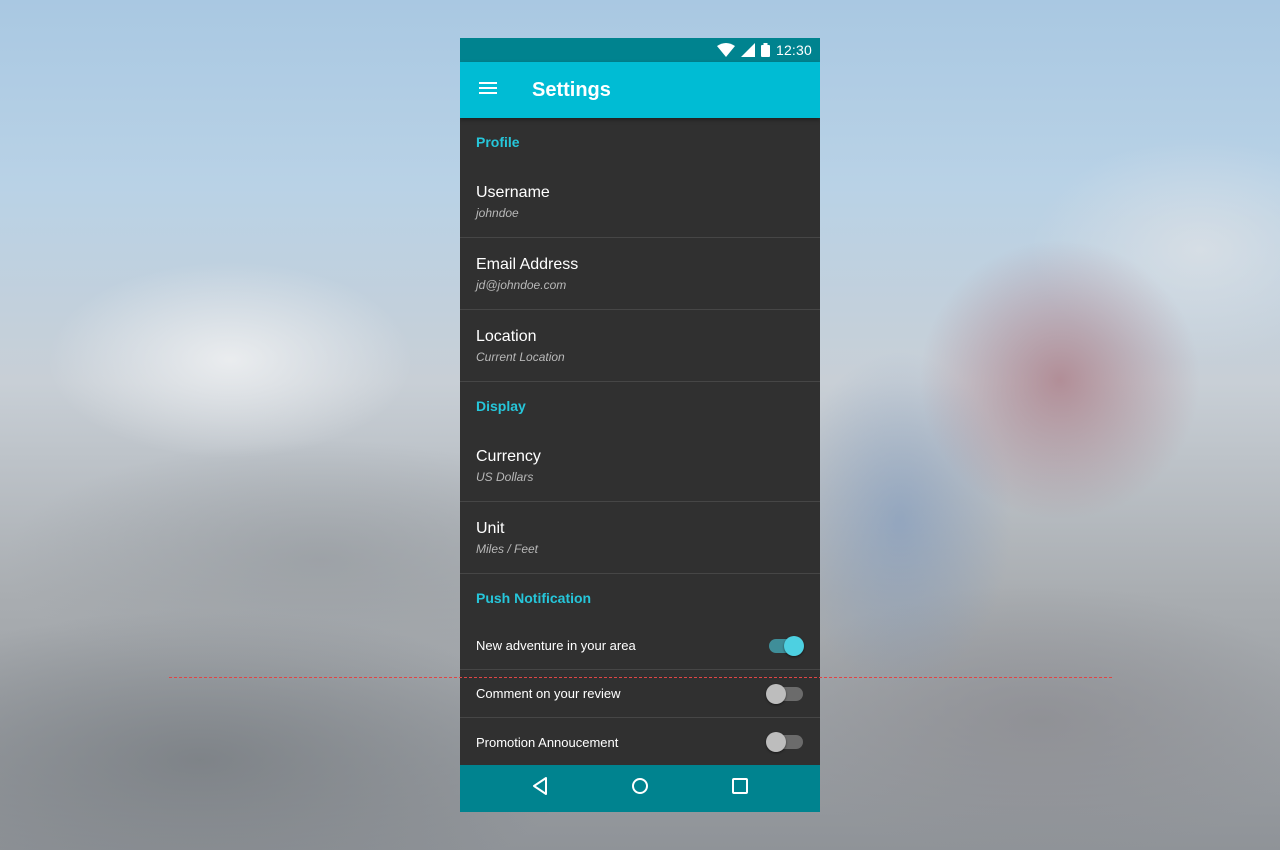 This screenshot has height=850, width=1280. I want to click on setting-value: johndoe, so click(497, 212).